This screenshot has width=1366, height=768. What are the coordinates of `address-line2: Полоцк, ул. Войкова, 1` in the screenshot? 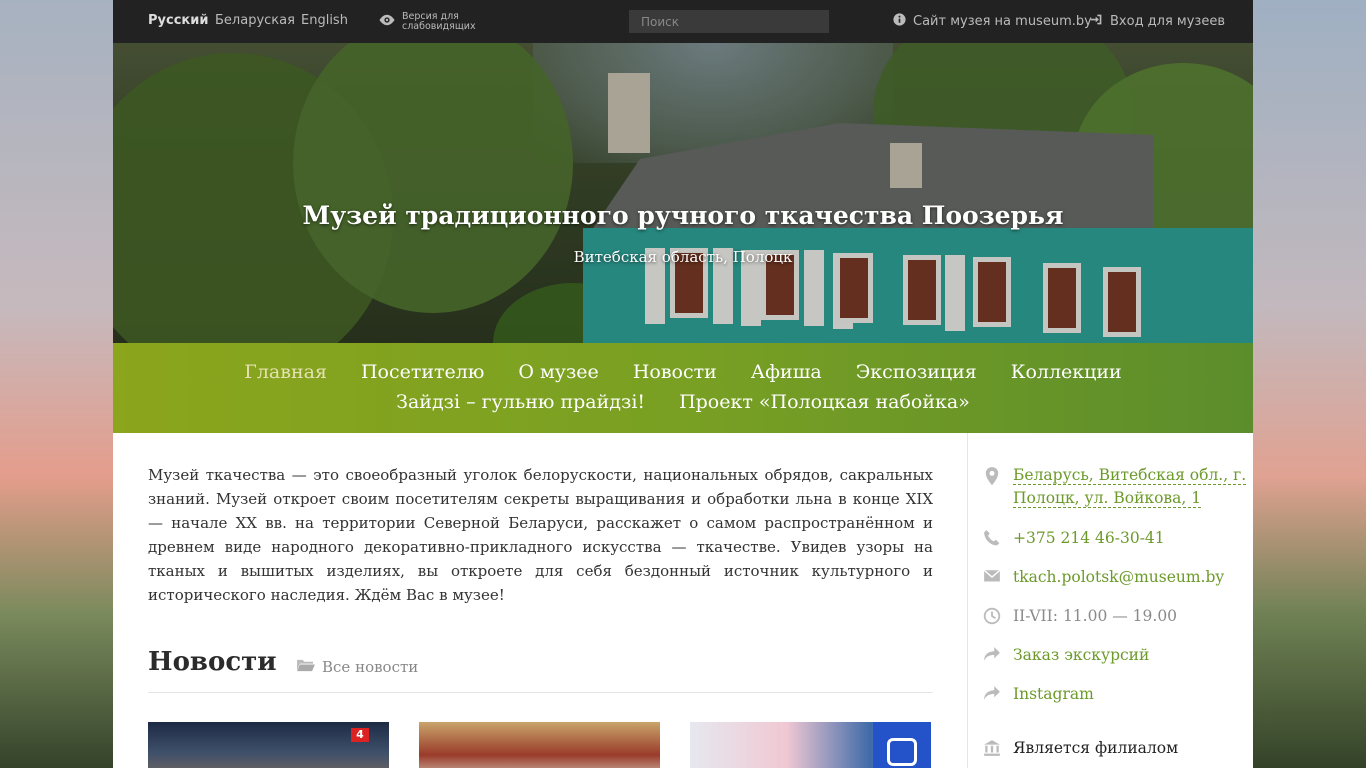 It's located at (1107, 498).